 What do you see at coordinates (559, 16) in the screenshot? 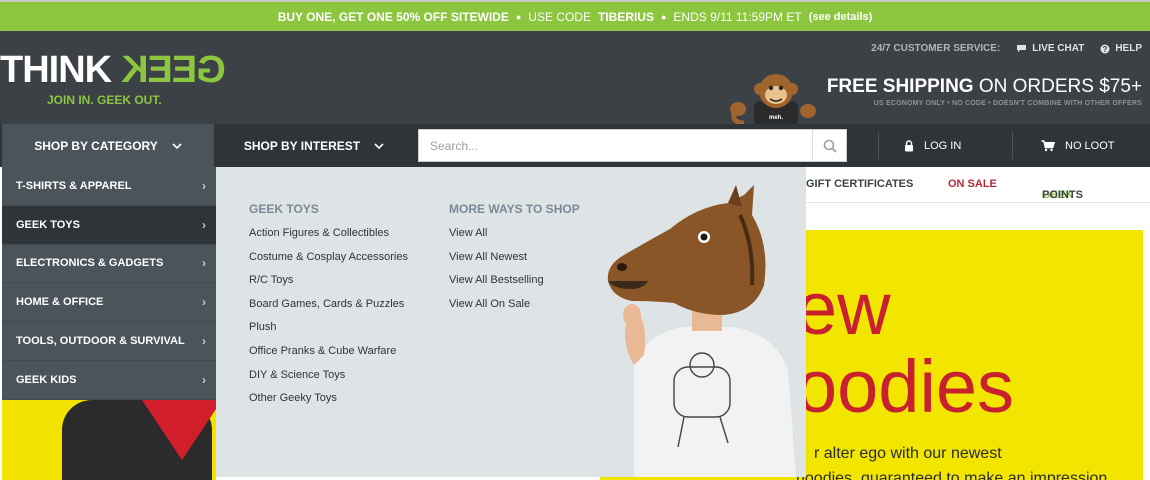
I see `promo-code-label: USE CODE` at bounding box center [559, 16].